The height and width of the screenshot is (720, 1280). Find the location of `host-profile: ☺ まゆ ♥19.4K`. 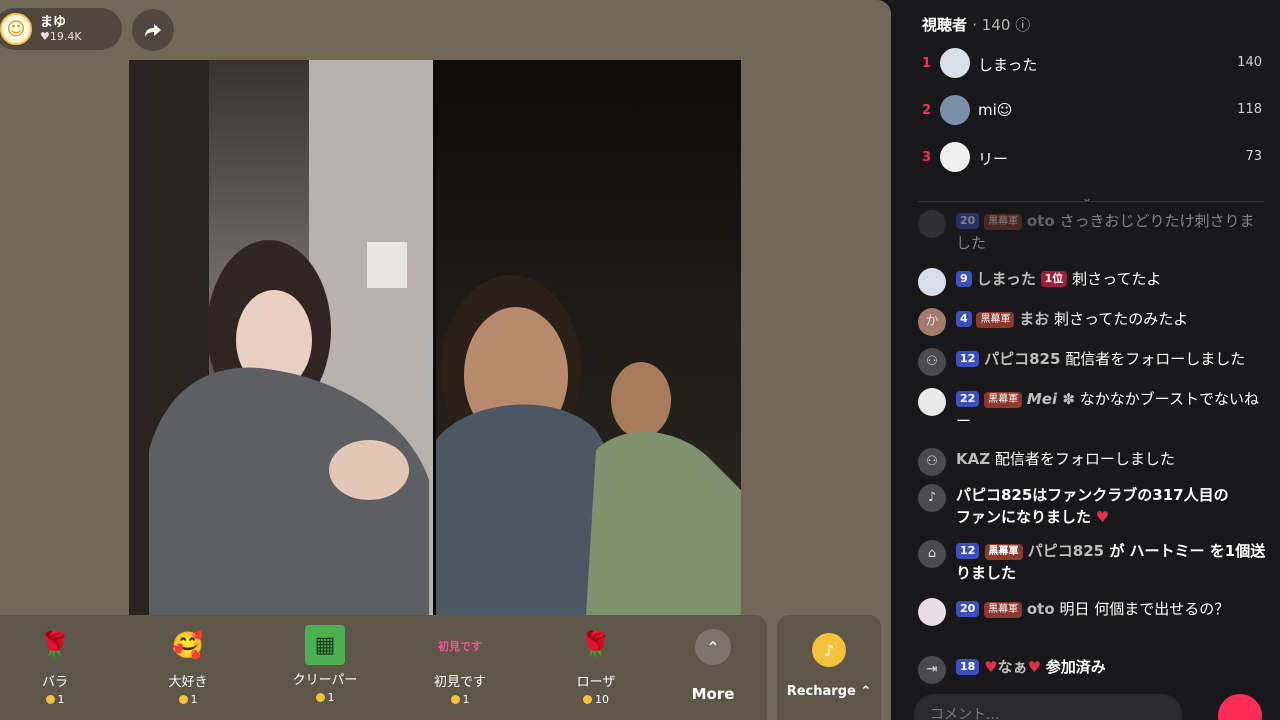

host-profile: ☺ まゆ ♥19.4K is located at coordinates (61, 29).